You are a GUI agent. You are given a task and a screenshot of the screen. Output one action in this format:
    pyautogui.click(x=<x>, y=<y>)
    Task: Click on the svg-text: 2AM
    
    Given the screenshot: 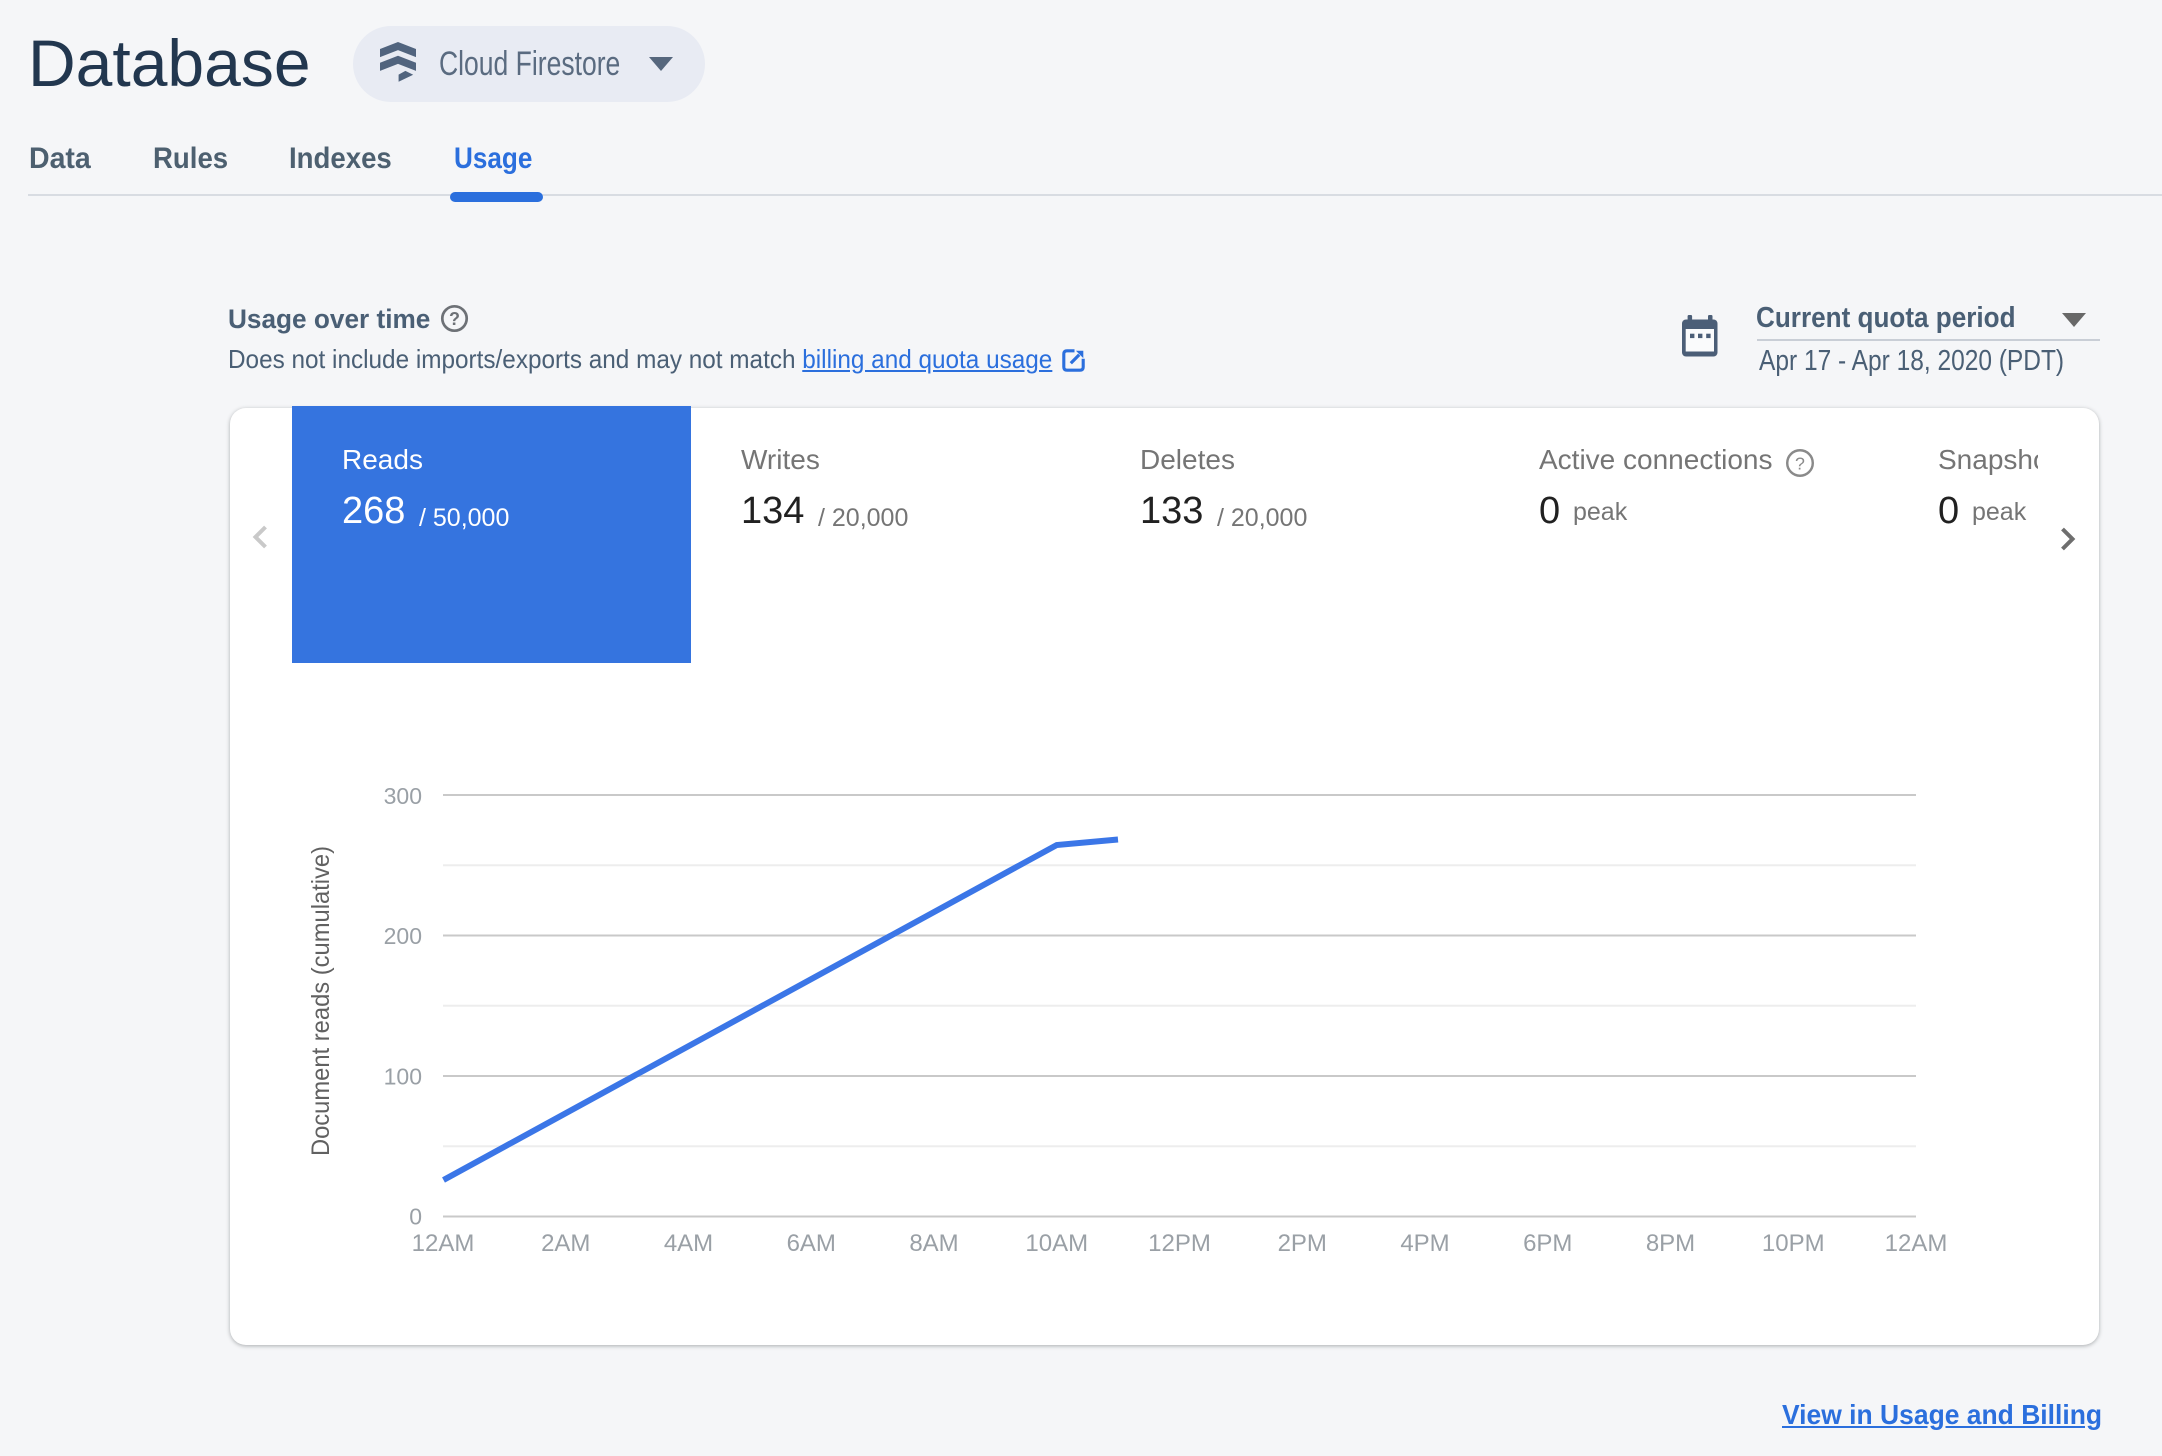 What is the action you would take?
    pyautogui.click(x=565, y=1243)
    